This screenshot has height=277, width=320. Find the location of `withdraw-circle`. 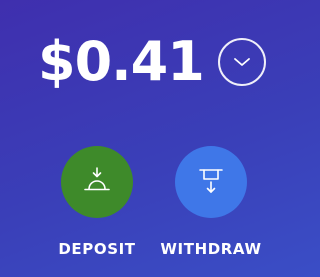

withdraw-circle is located at coordinates (211, 182).